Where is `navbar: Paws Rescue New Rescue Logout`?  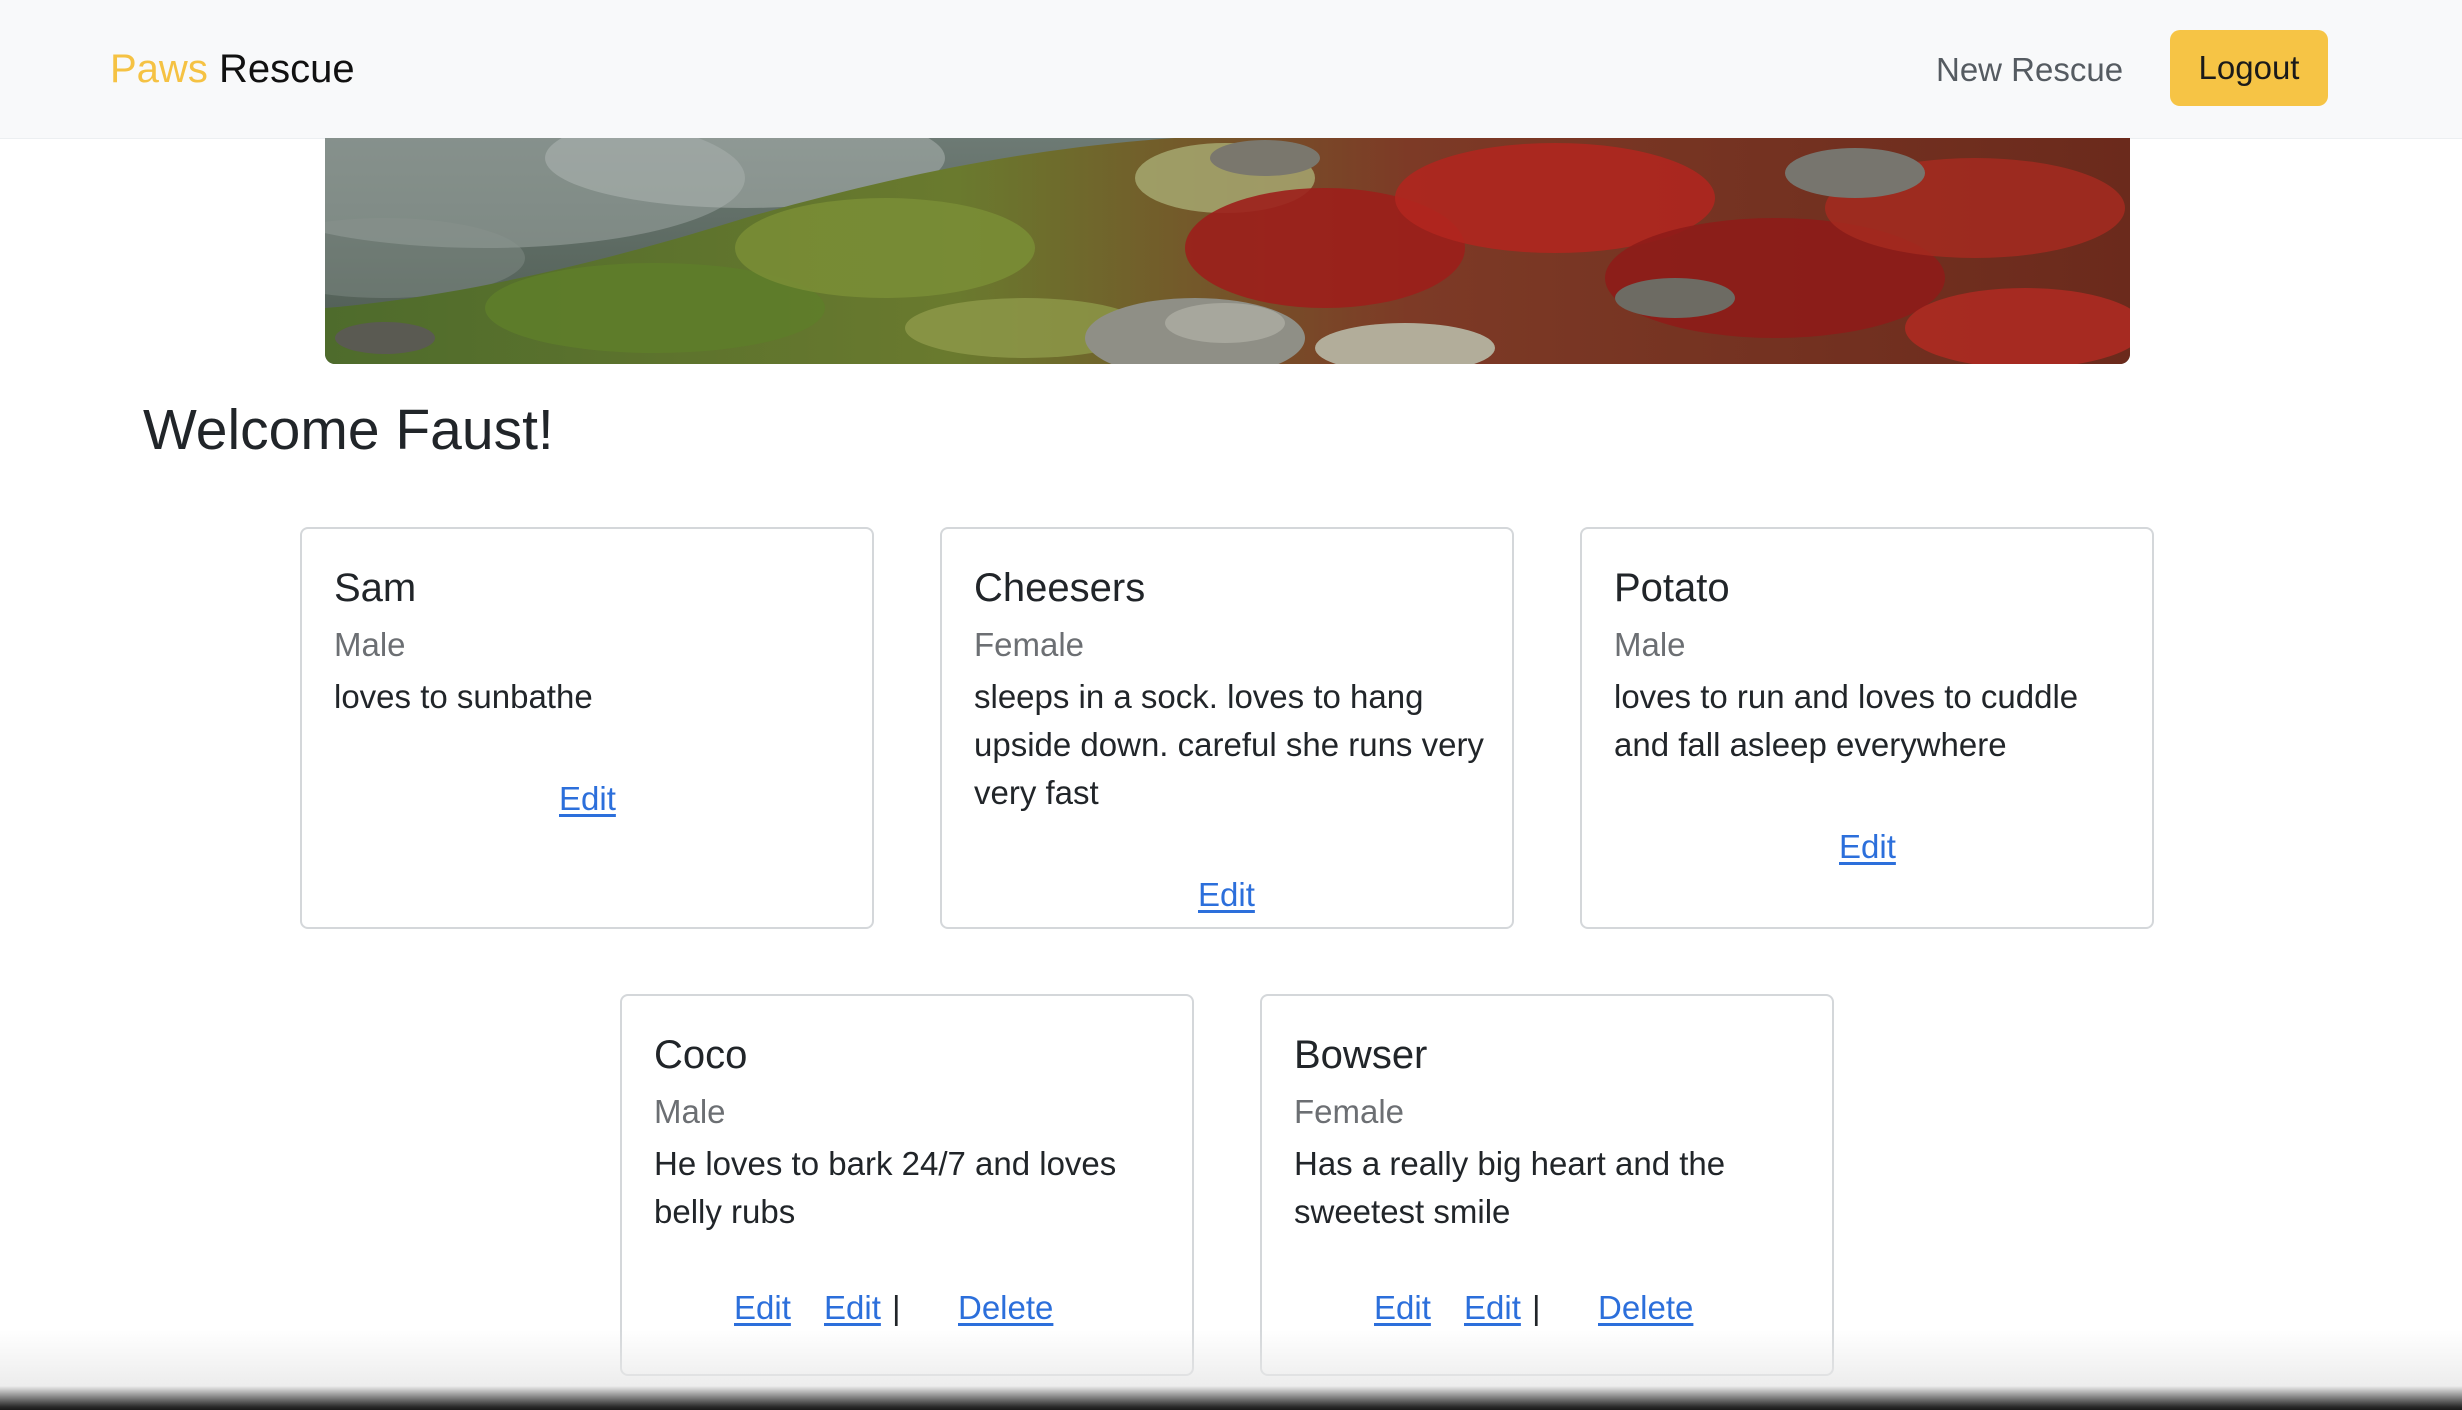
navbar: Paws Rescue New Rescue Logout is located at coordinates (1231, 69).